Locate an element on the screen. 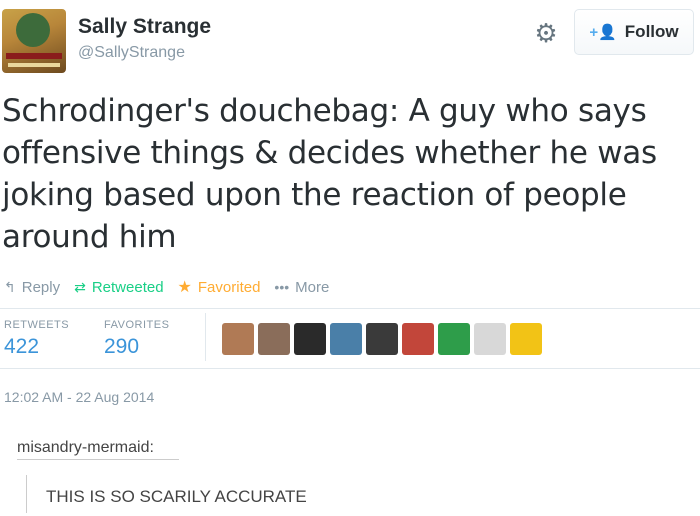  favorite-label: Favorited is located at coordinates (229, 287).